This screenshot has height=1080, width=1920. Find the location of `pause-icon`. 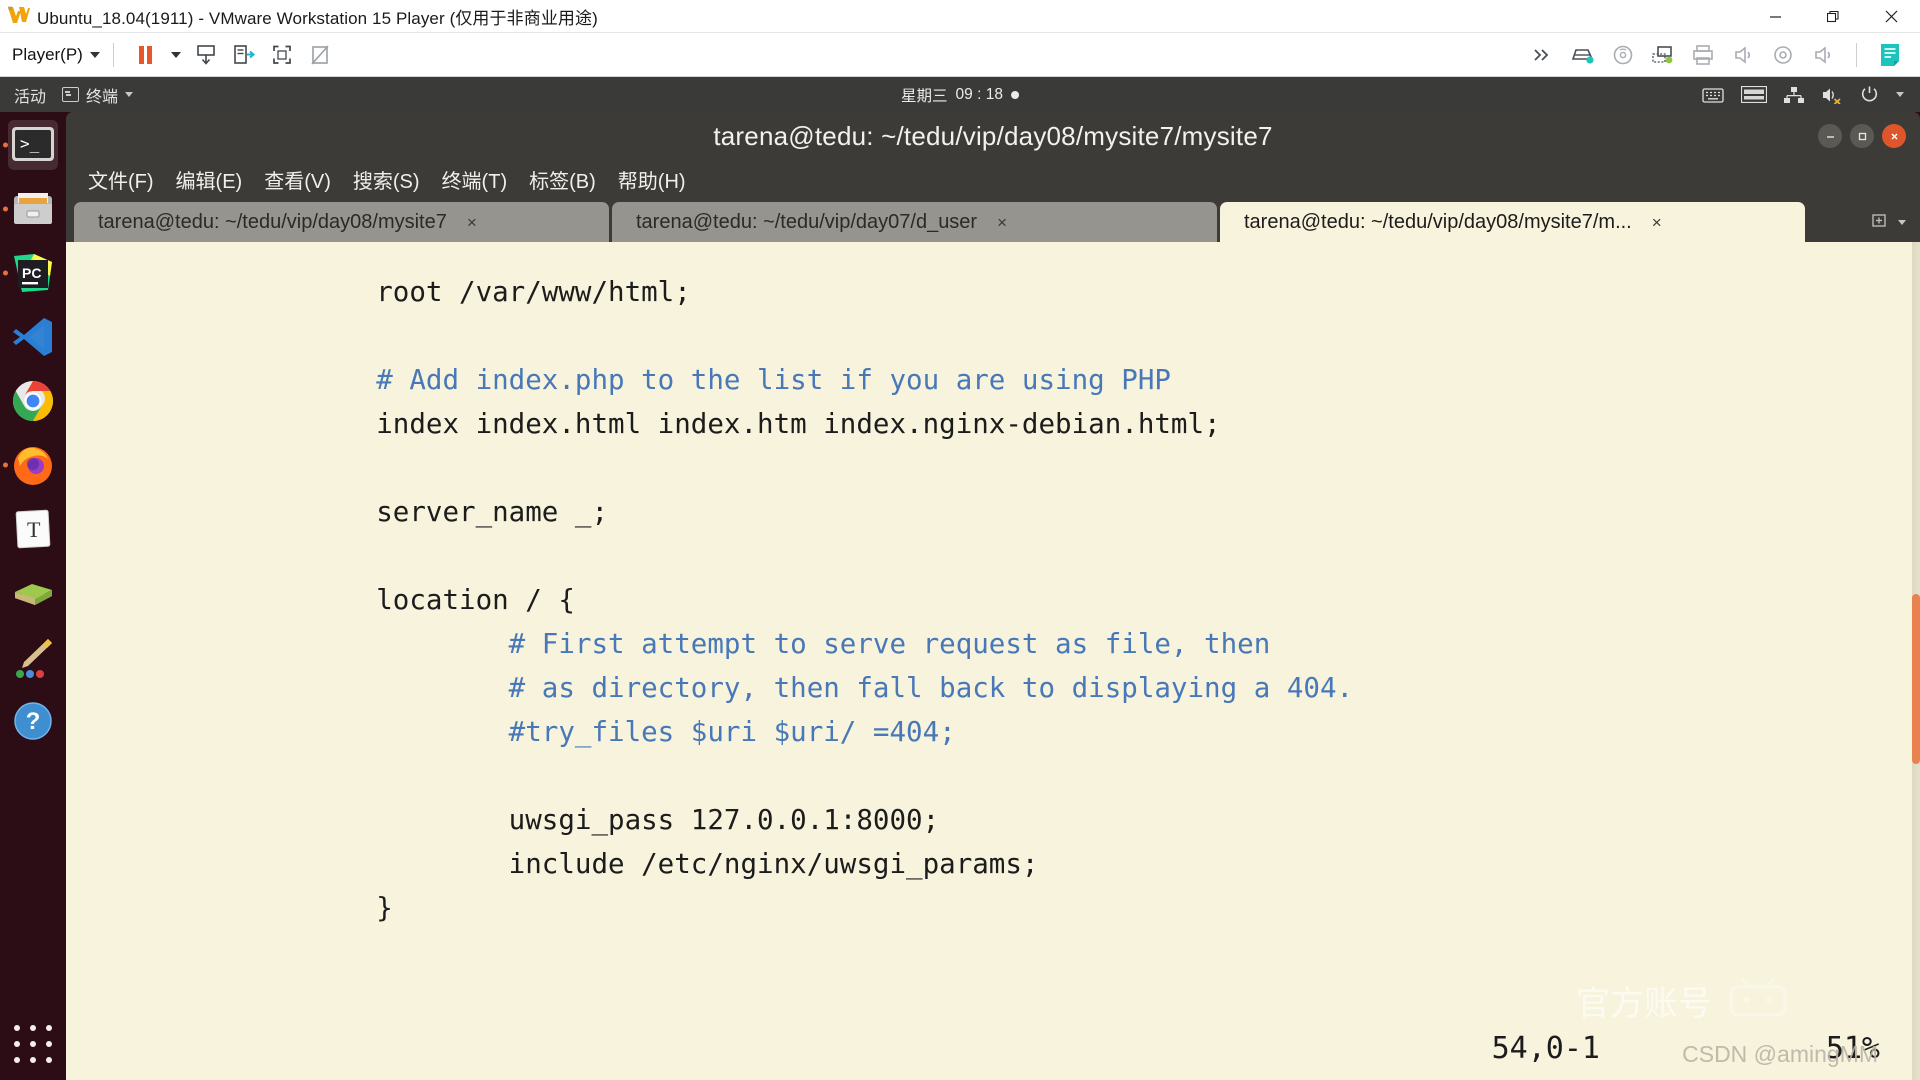

pause-icon is located at coordinates (146, 55).